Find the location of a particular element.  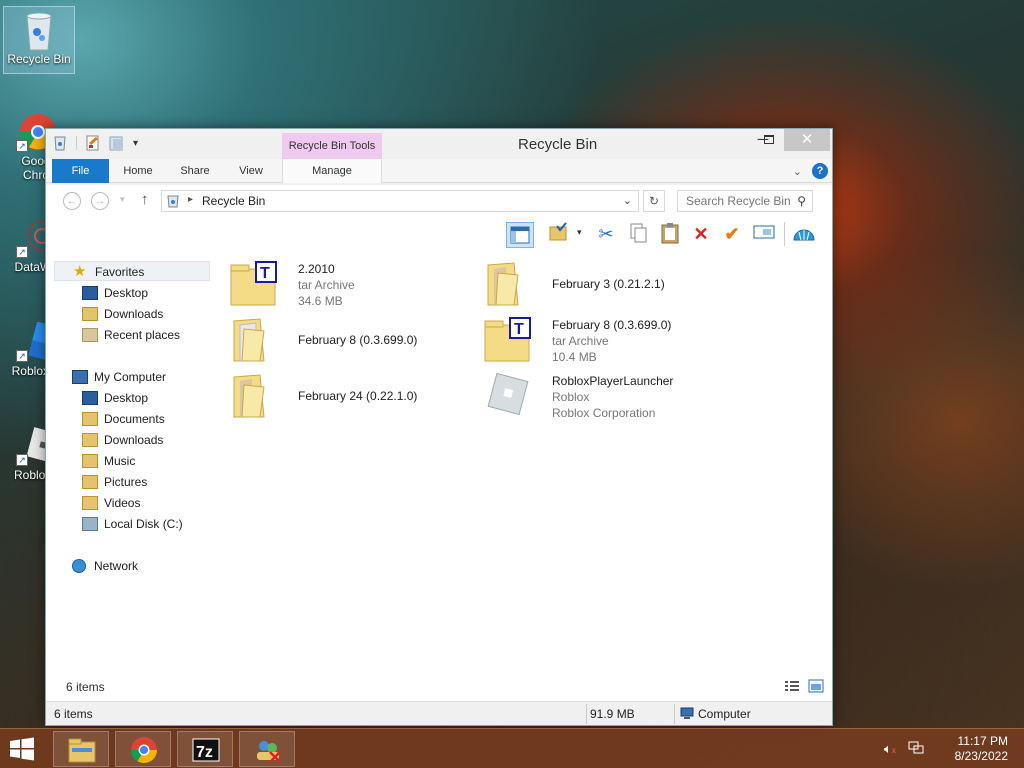

paste-icon is located at coordinates (670, 234).